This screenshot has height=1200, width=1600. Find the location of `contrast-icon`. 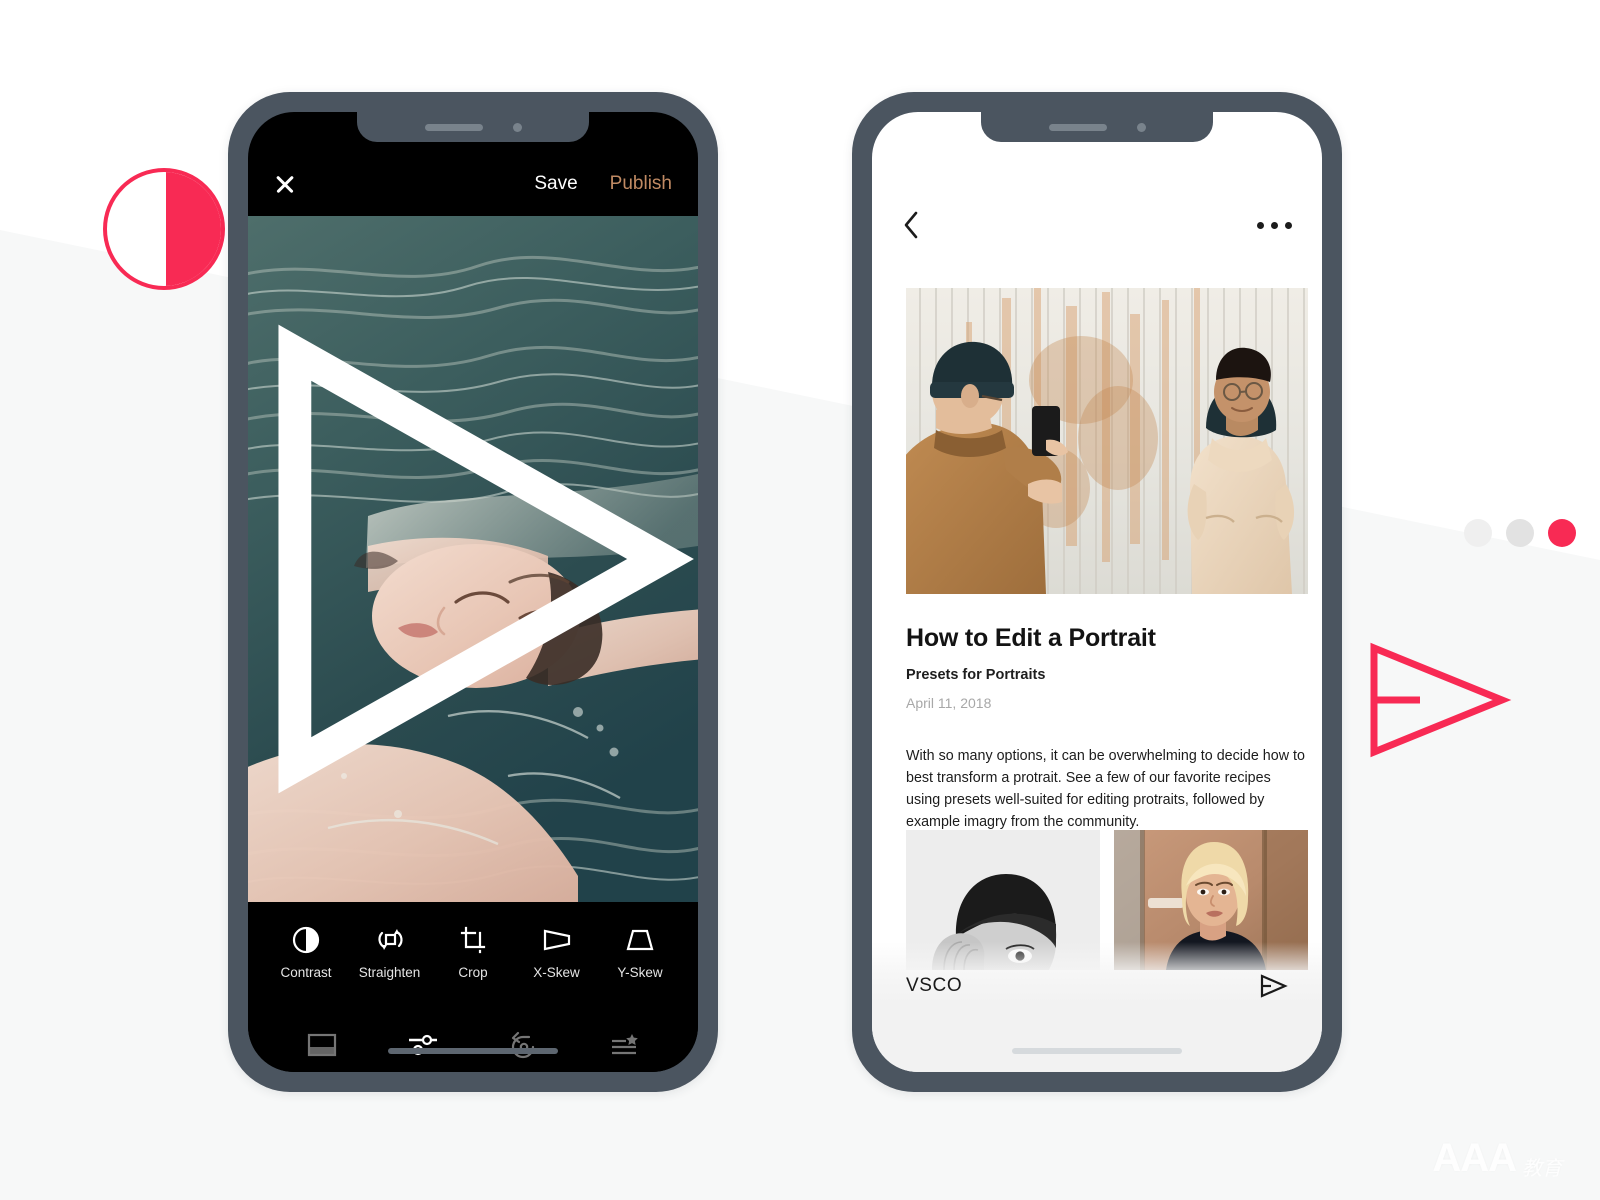

contrast-icon is located at coordinates (306, 940).